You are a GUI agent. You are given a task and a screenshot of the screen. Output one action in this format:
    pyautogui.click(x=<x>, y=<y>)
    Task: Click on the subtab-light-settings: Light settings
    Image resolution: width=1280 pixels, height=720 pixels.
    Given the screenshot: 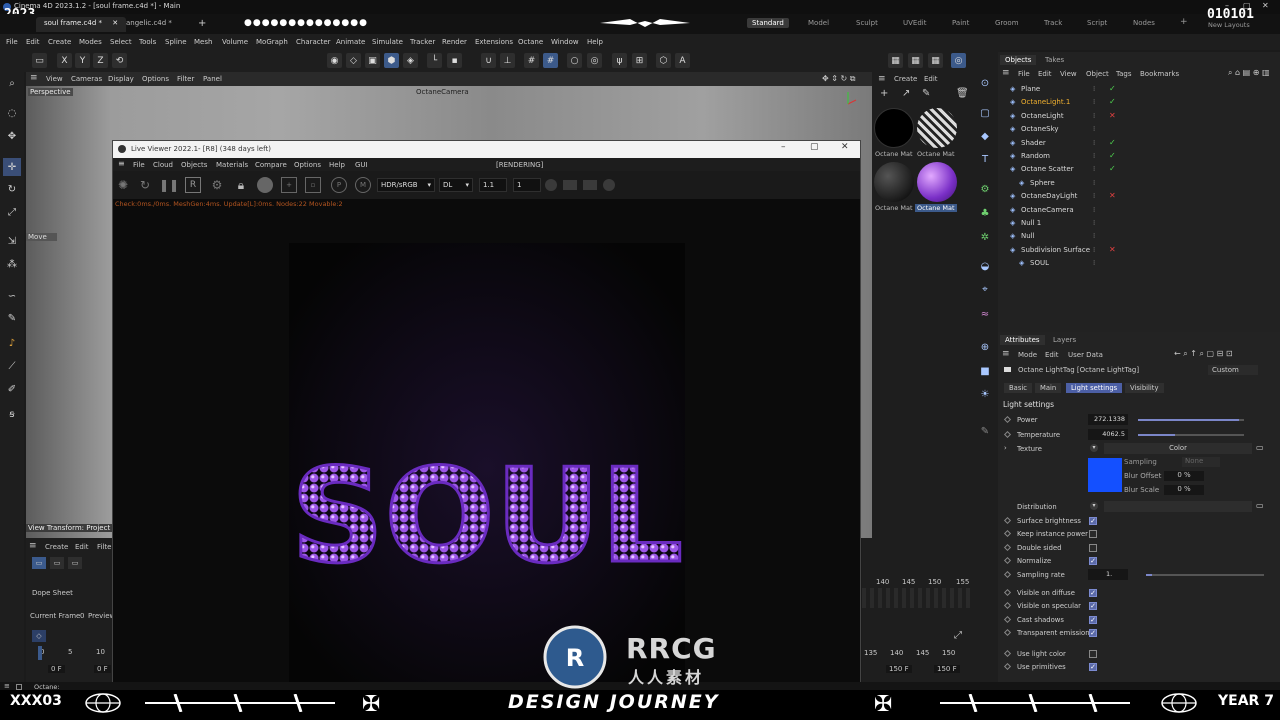 What is the action you would take?
    pyautogui.click(x=1094, y=388)
    